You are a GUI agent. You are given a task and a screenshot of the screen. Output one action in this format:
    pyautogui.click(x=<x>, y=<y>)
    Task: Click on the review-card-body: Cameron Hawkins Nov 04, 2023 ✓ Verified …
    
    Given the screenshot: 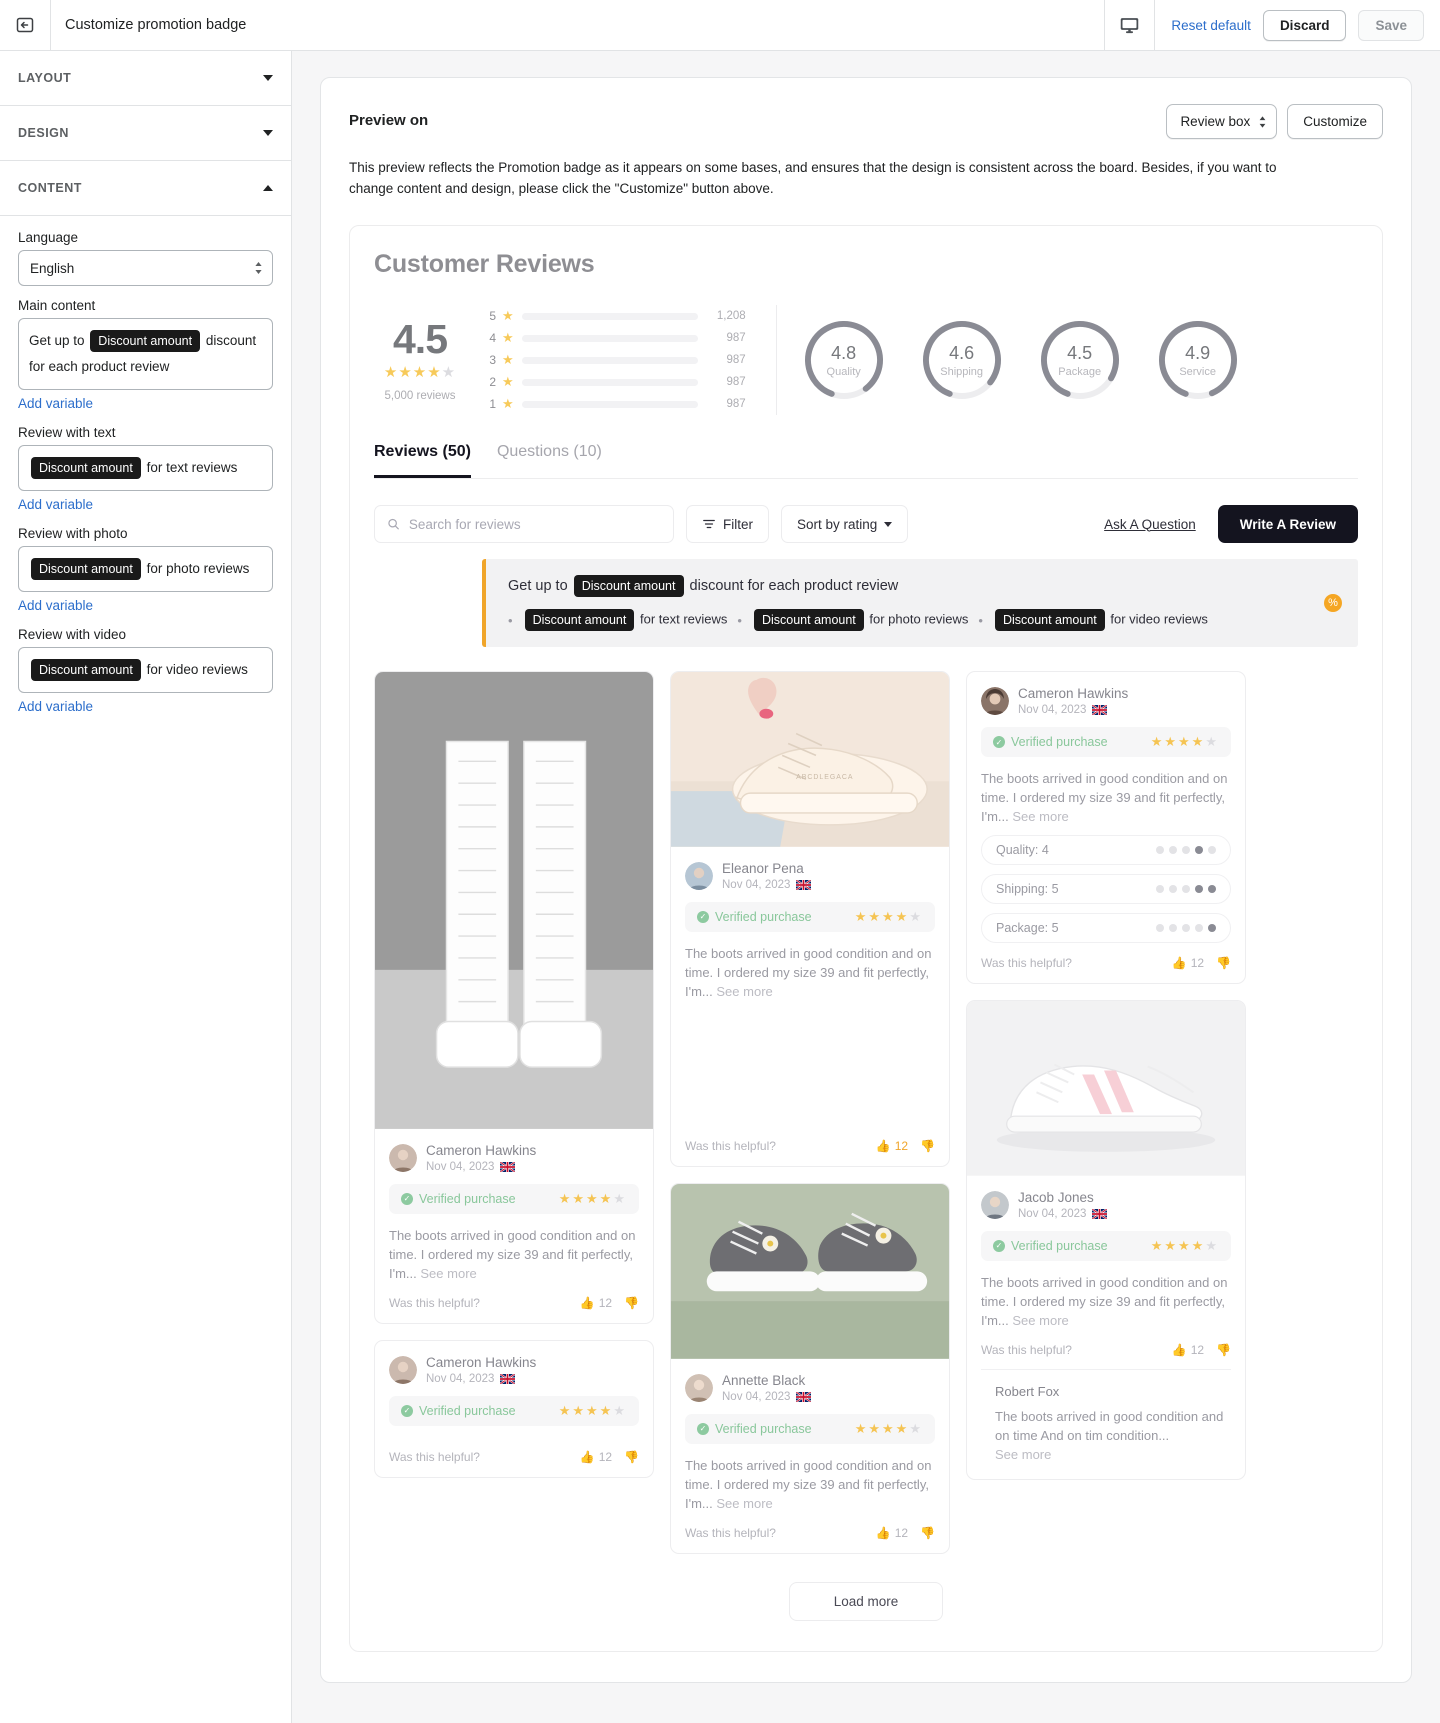 What is the action you would take?
    pyautogui.click(x=514, y=1226)
    